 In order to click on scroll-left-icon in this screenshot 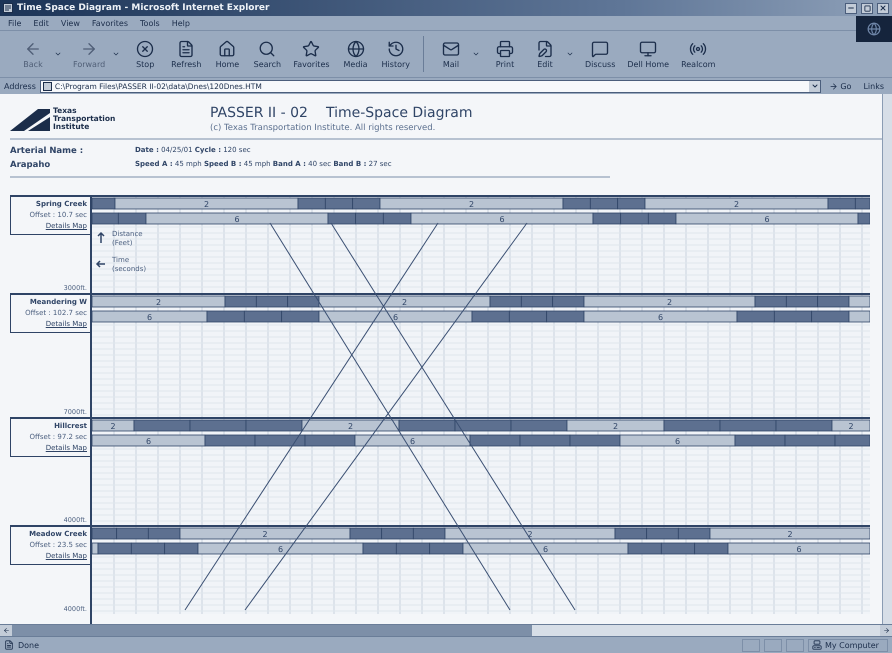, I will do `click(6, 630)`.